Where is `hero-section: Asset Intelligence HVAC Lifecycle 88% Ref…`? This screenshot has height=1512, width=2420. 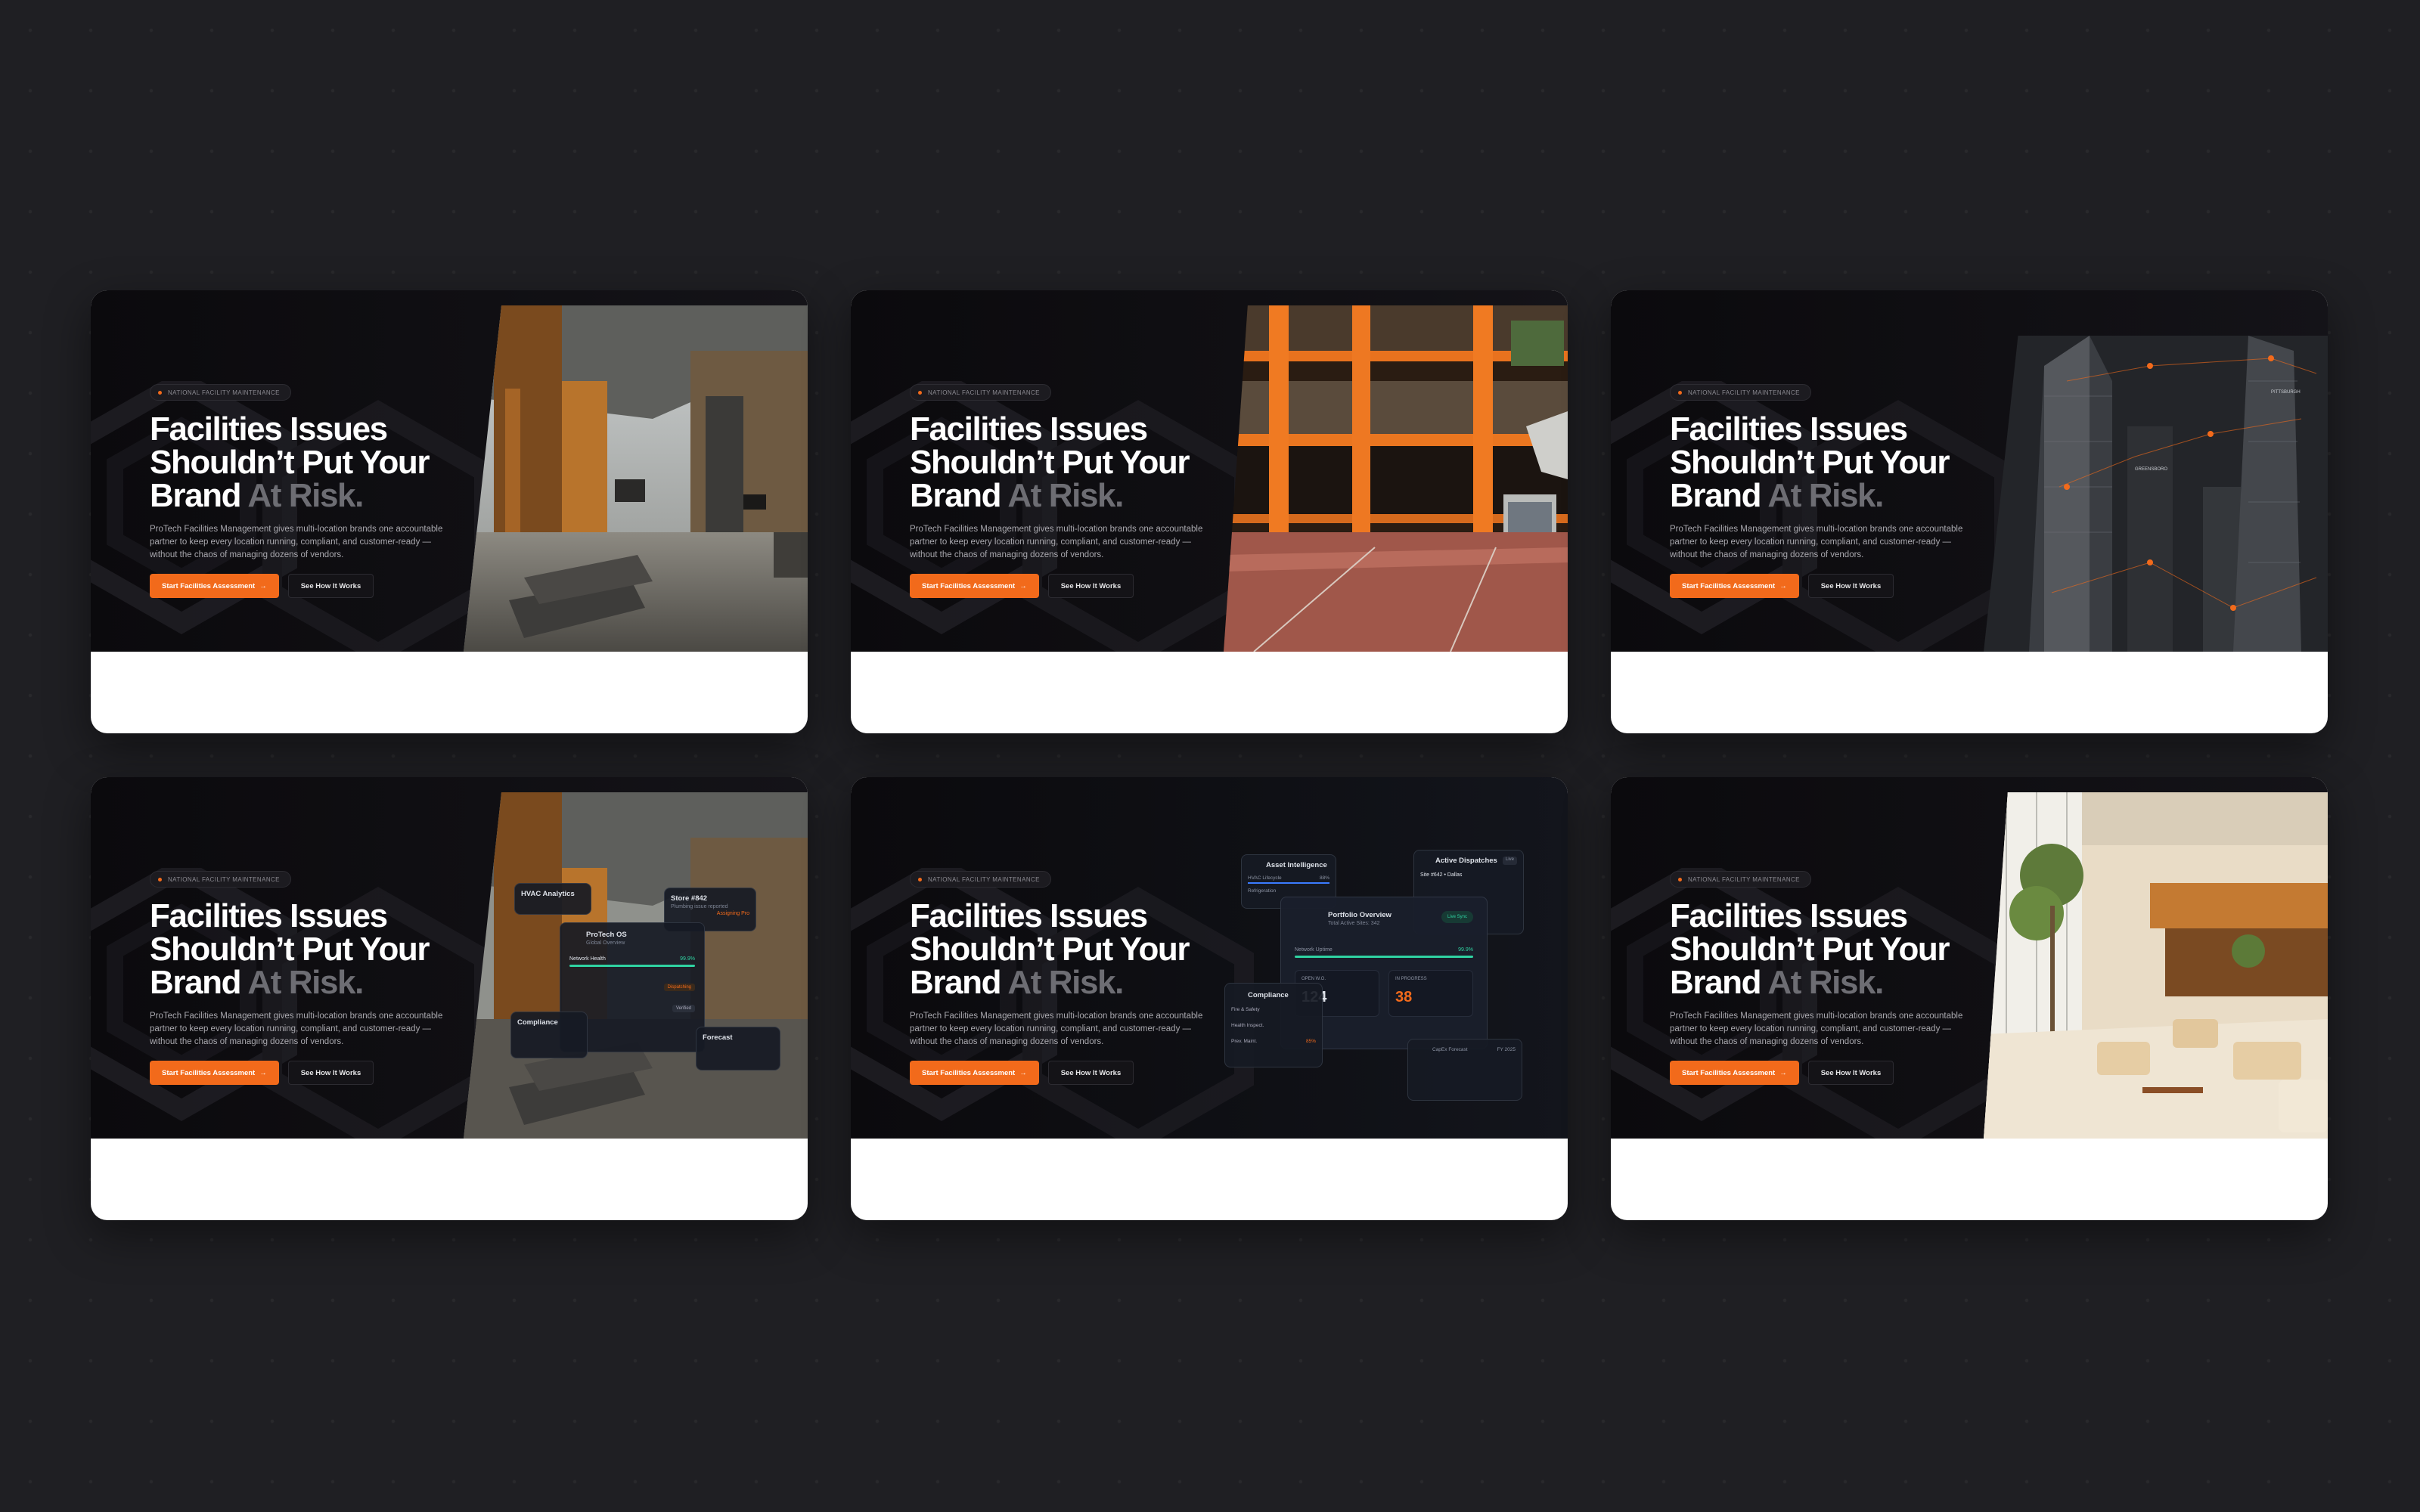
hero-section: Asset Intelligence HVAC Lifecycle 88% Ref… is located at coordinates (1209, 958).